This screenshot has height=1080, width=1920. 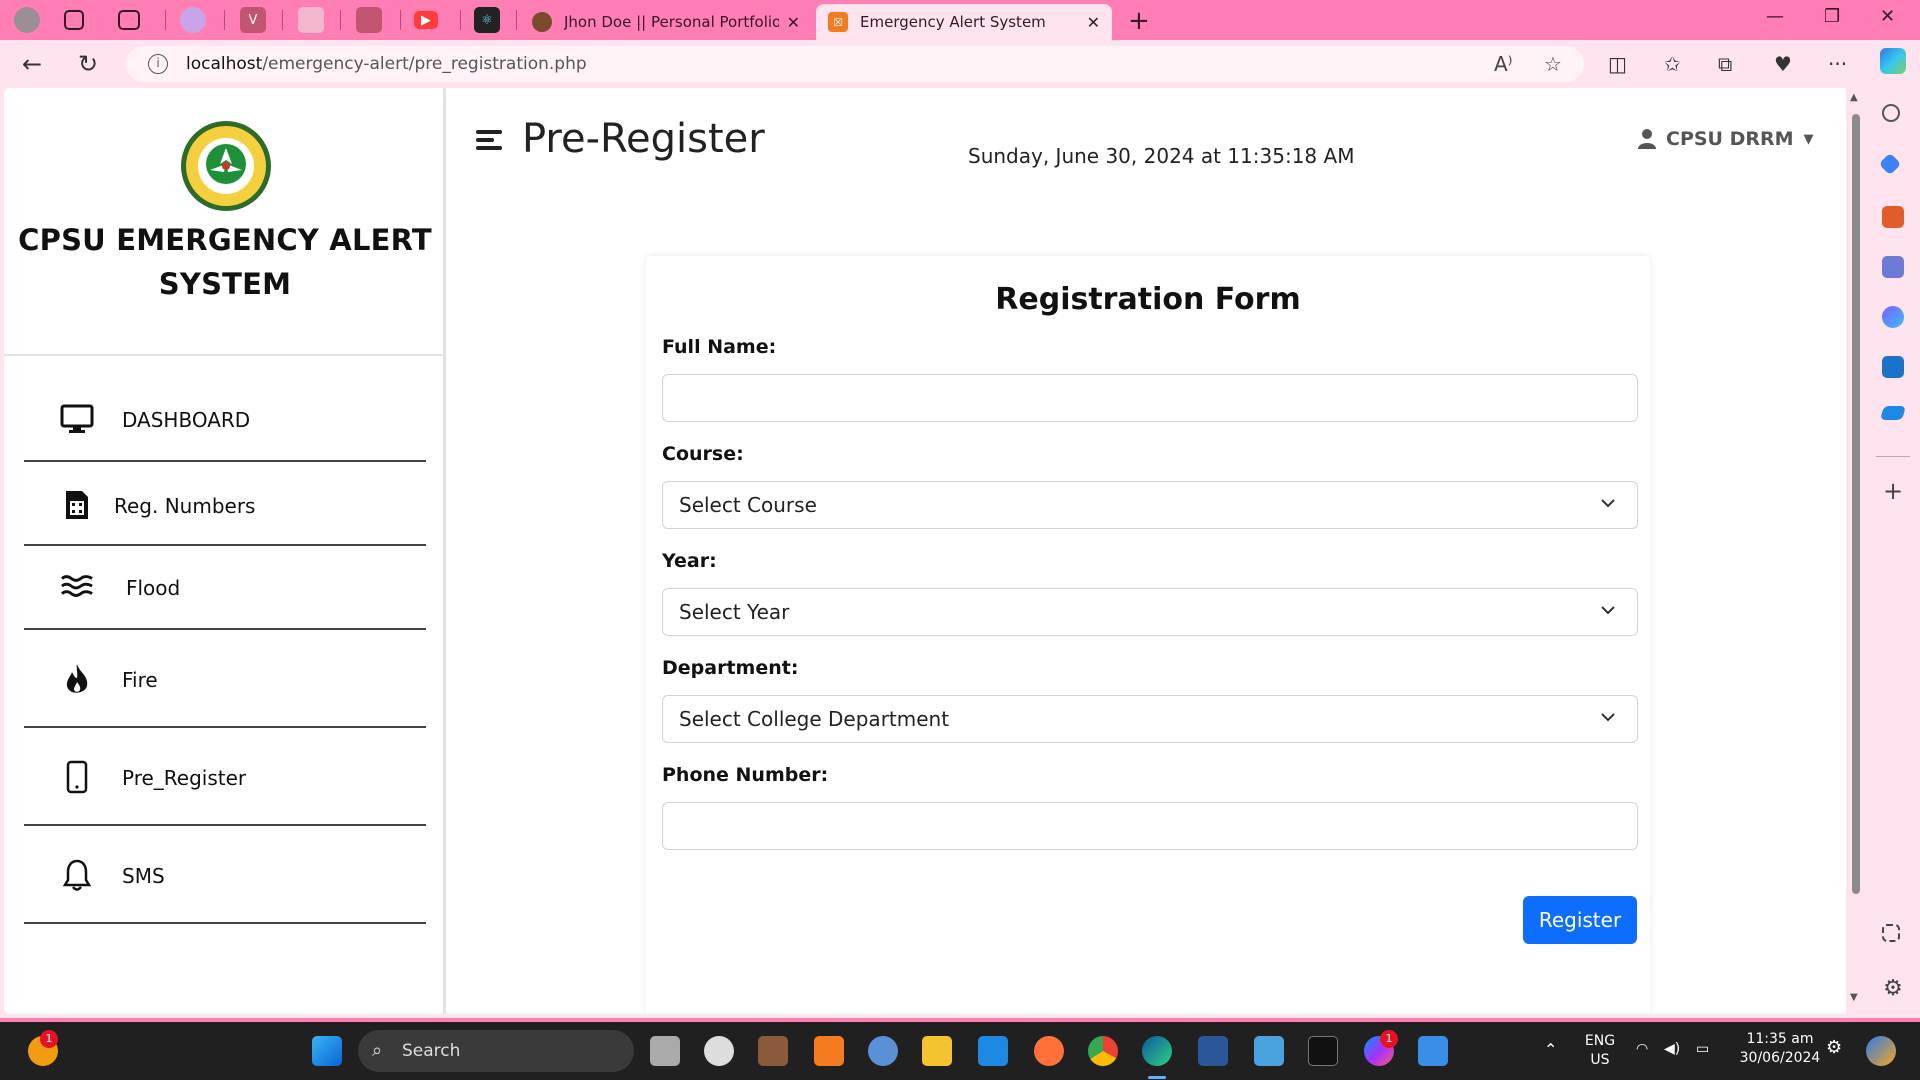 I want to click on minimize-icon: —, so click(x=1775, y=16).